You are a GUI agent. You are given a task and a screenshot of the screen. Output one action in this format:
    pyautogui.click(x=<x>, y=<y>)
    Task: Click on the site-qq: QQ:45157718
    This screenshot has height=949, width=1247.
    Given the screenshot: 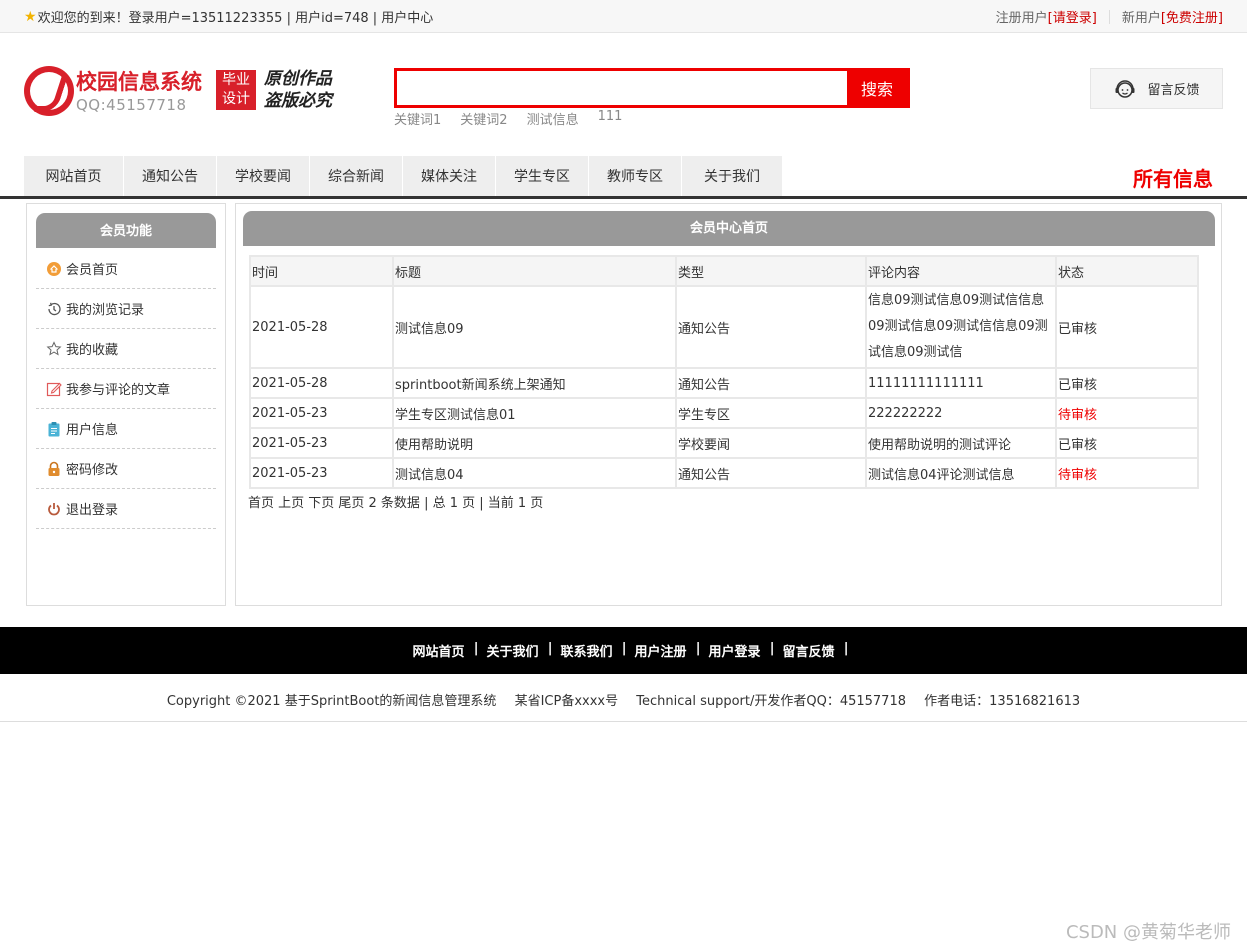 What is the action you would take?
    pyautogui.click(x=131, y=105)
    